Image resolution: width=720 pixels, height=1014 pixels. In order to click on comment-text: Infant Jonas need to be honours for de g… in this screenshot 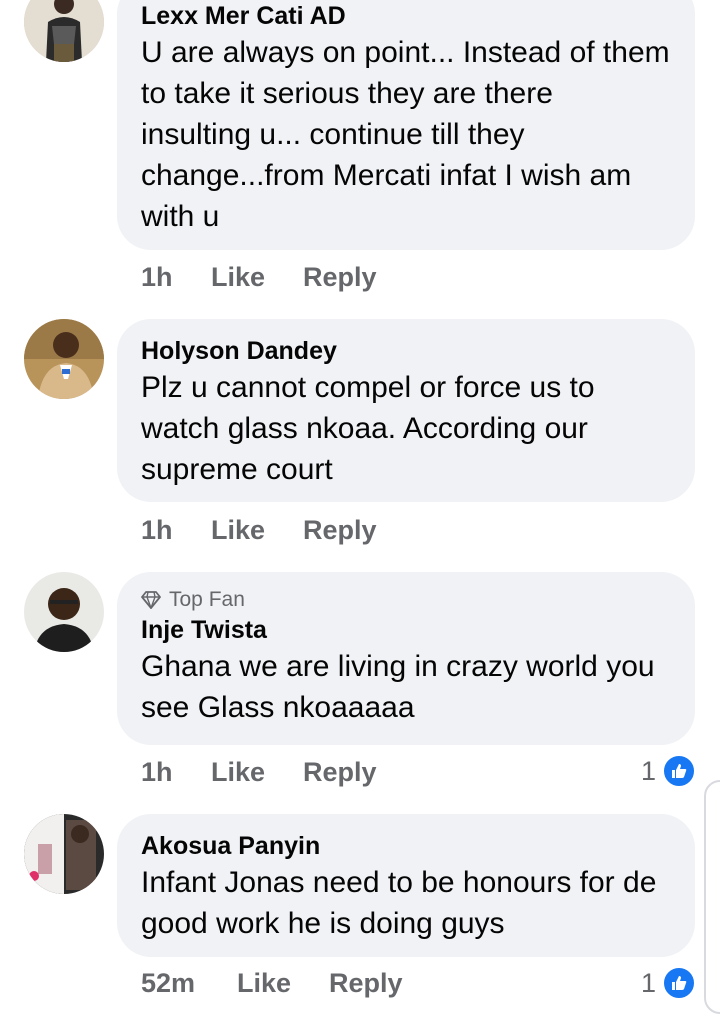, I will do `click(399, 903)`.